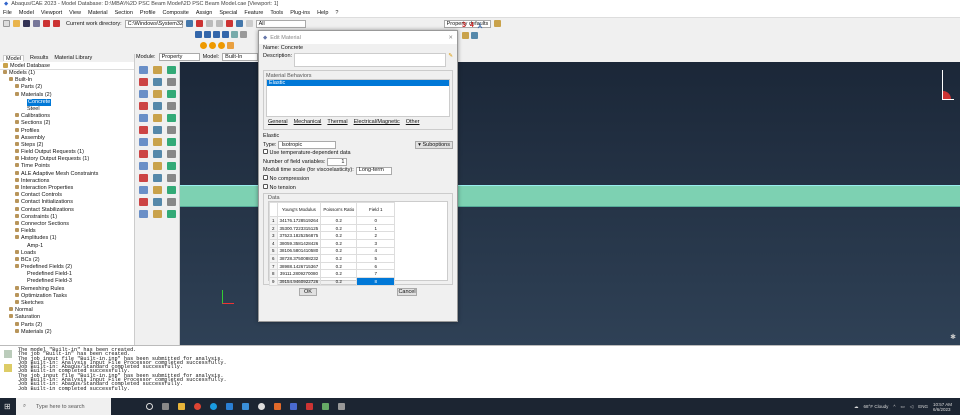 The image size is (960, 415). Describe the element at coordinates (407, 292) in the screenshot. I see `cancel-button: Cancel` at that location.